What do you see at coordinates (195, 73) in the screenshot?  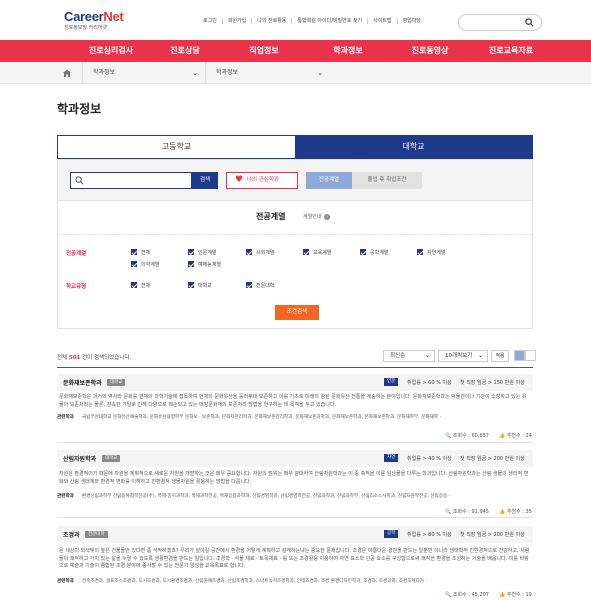 I see `chevron-down-icon: ⌄` at bounding box center [195, 73].